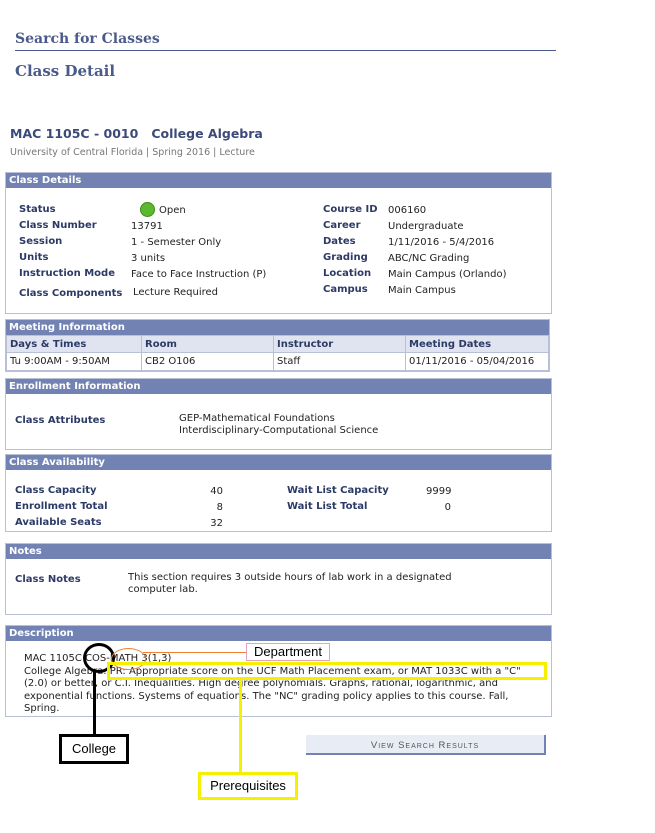 This screenshot has height=833, width=655. I want to click on grading-value: ABC/NC Grading, so click(429, 258).